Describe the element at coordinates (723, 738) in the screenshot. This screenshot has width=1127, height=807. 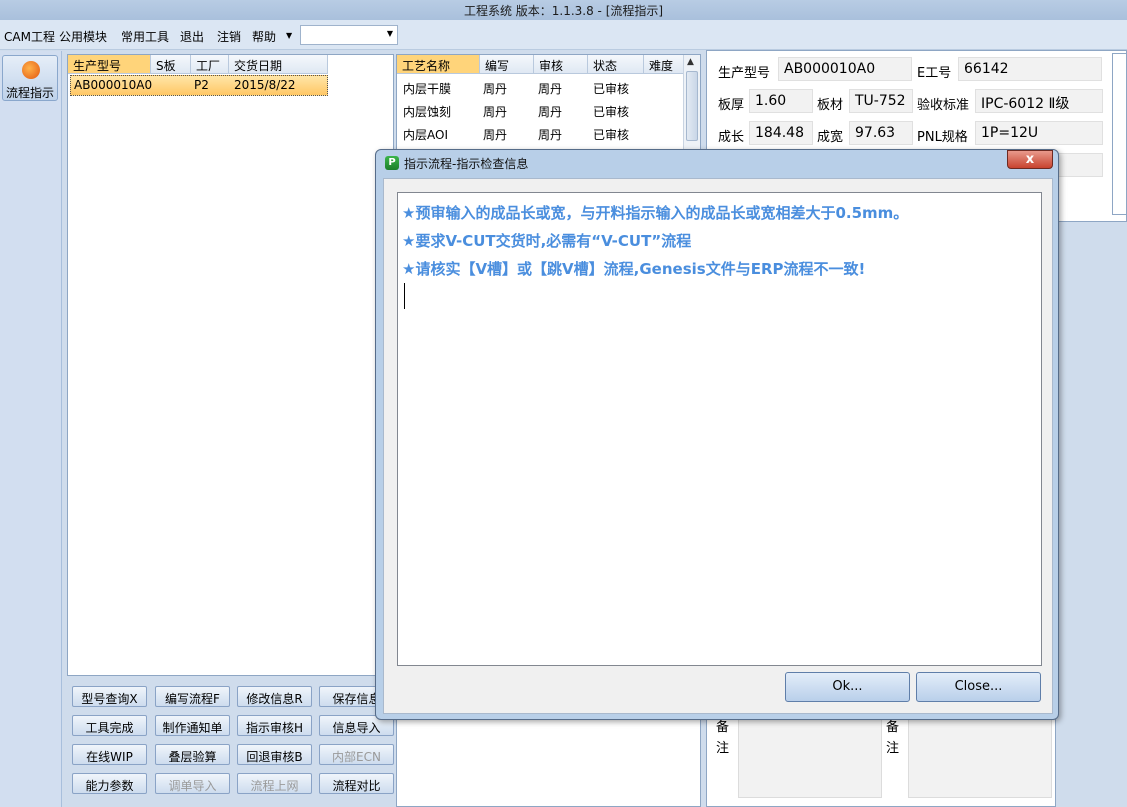
I see `memo-label-left: 备注` at that location.